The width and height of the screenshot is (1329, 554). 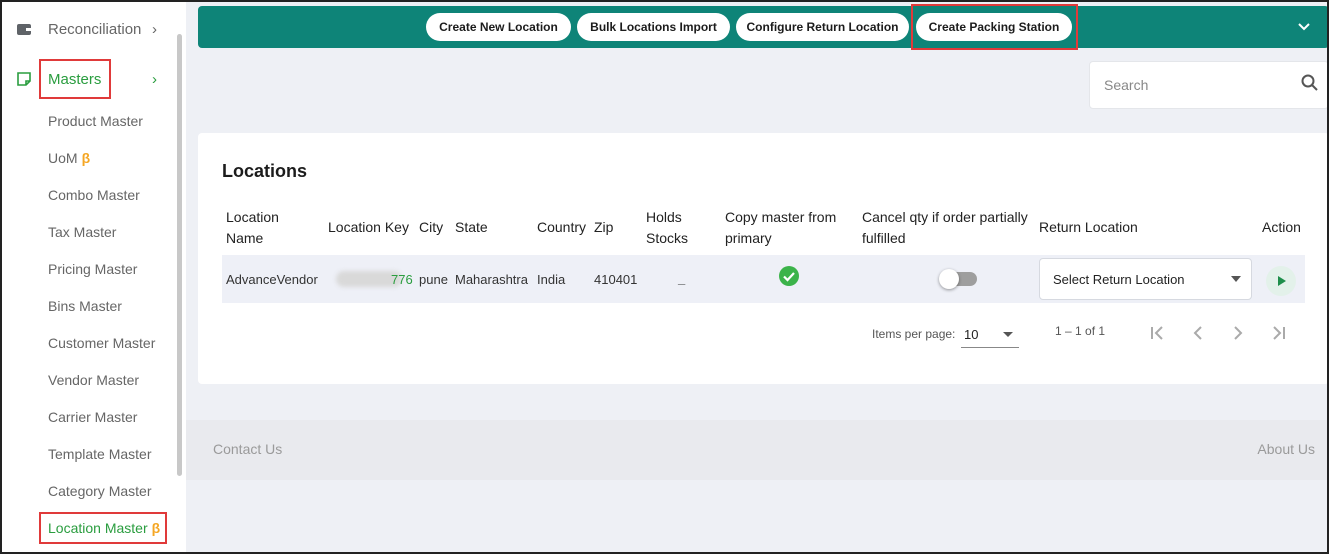 I want to click on search-box, so click(x=1209, y=85).